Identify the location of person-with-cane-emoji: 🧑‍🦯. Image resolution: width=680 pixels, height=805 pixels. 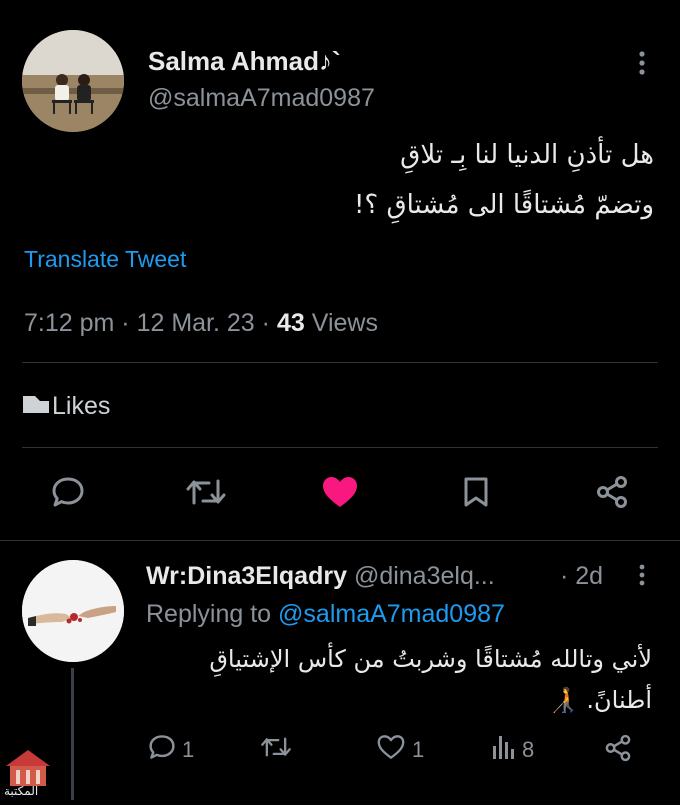
(563, 700).